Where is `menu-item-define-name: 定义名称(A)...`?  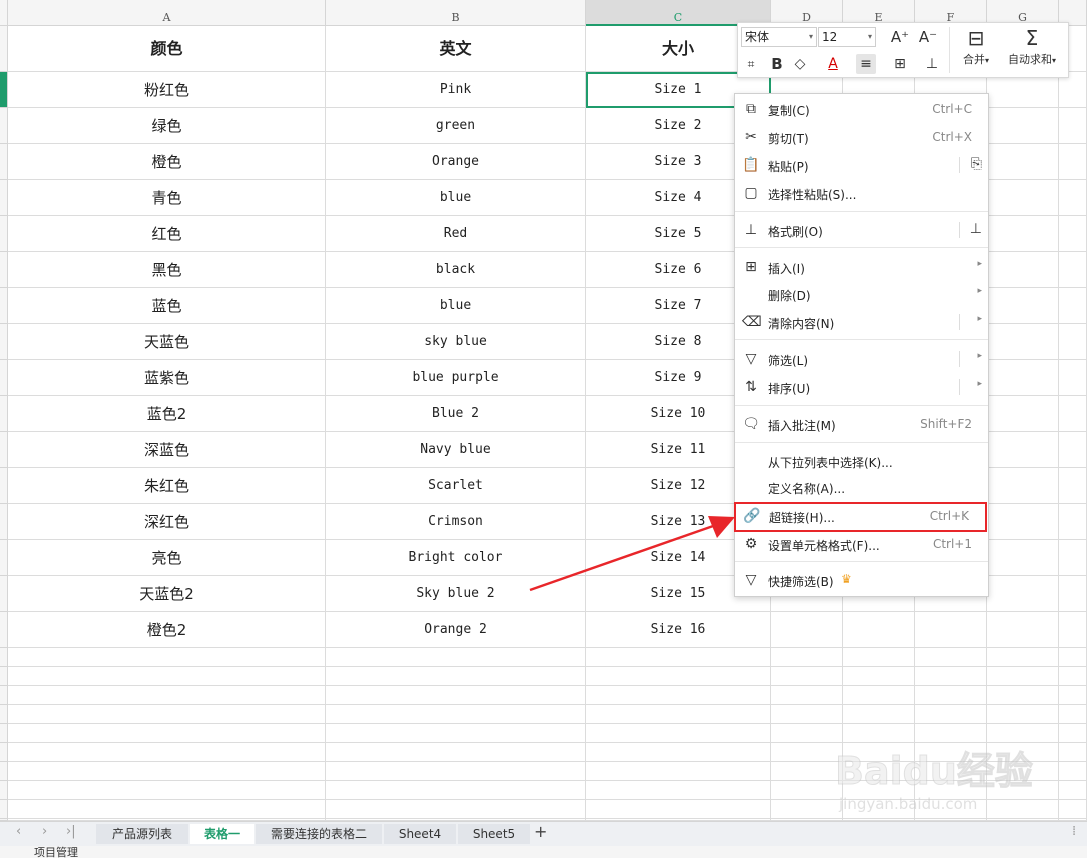 menu-item-define-name: 定义名称(A)... is located at coordinates (861, 488).